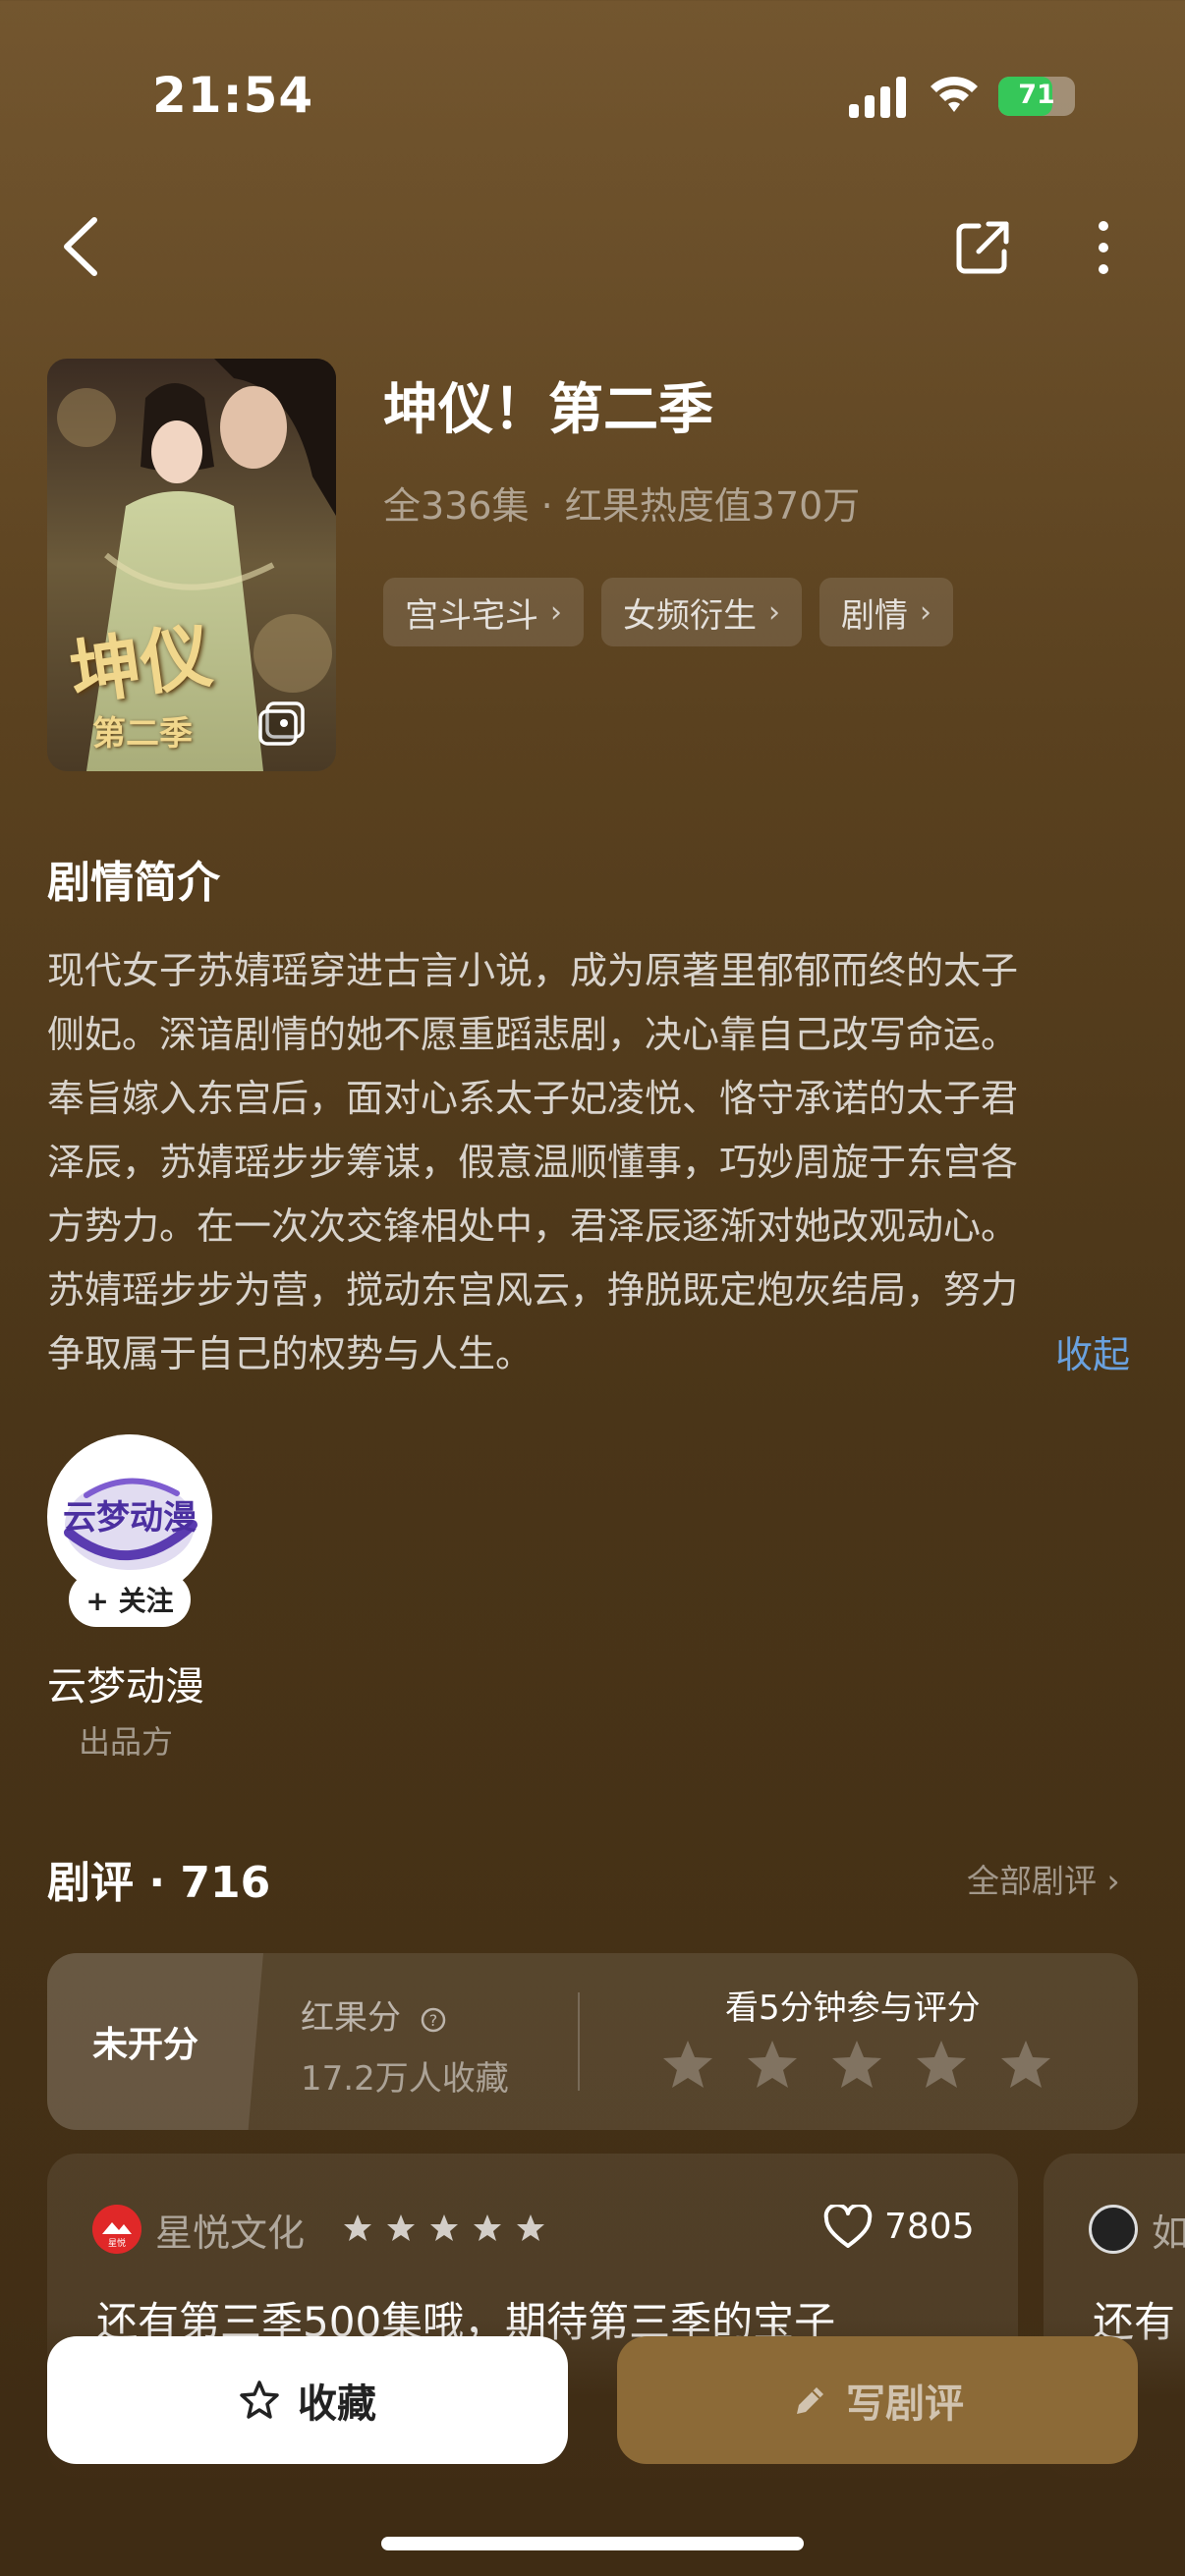 This screenshot has width=1185, height=2576. I want to click on genre-tag-label: 剧情, so click(875, 615).